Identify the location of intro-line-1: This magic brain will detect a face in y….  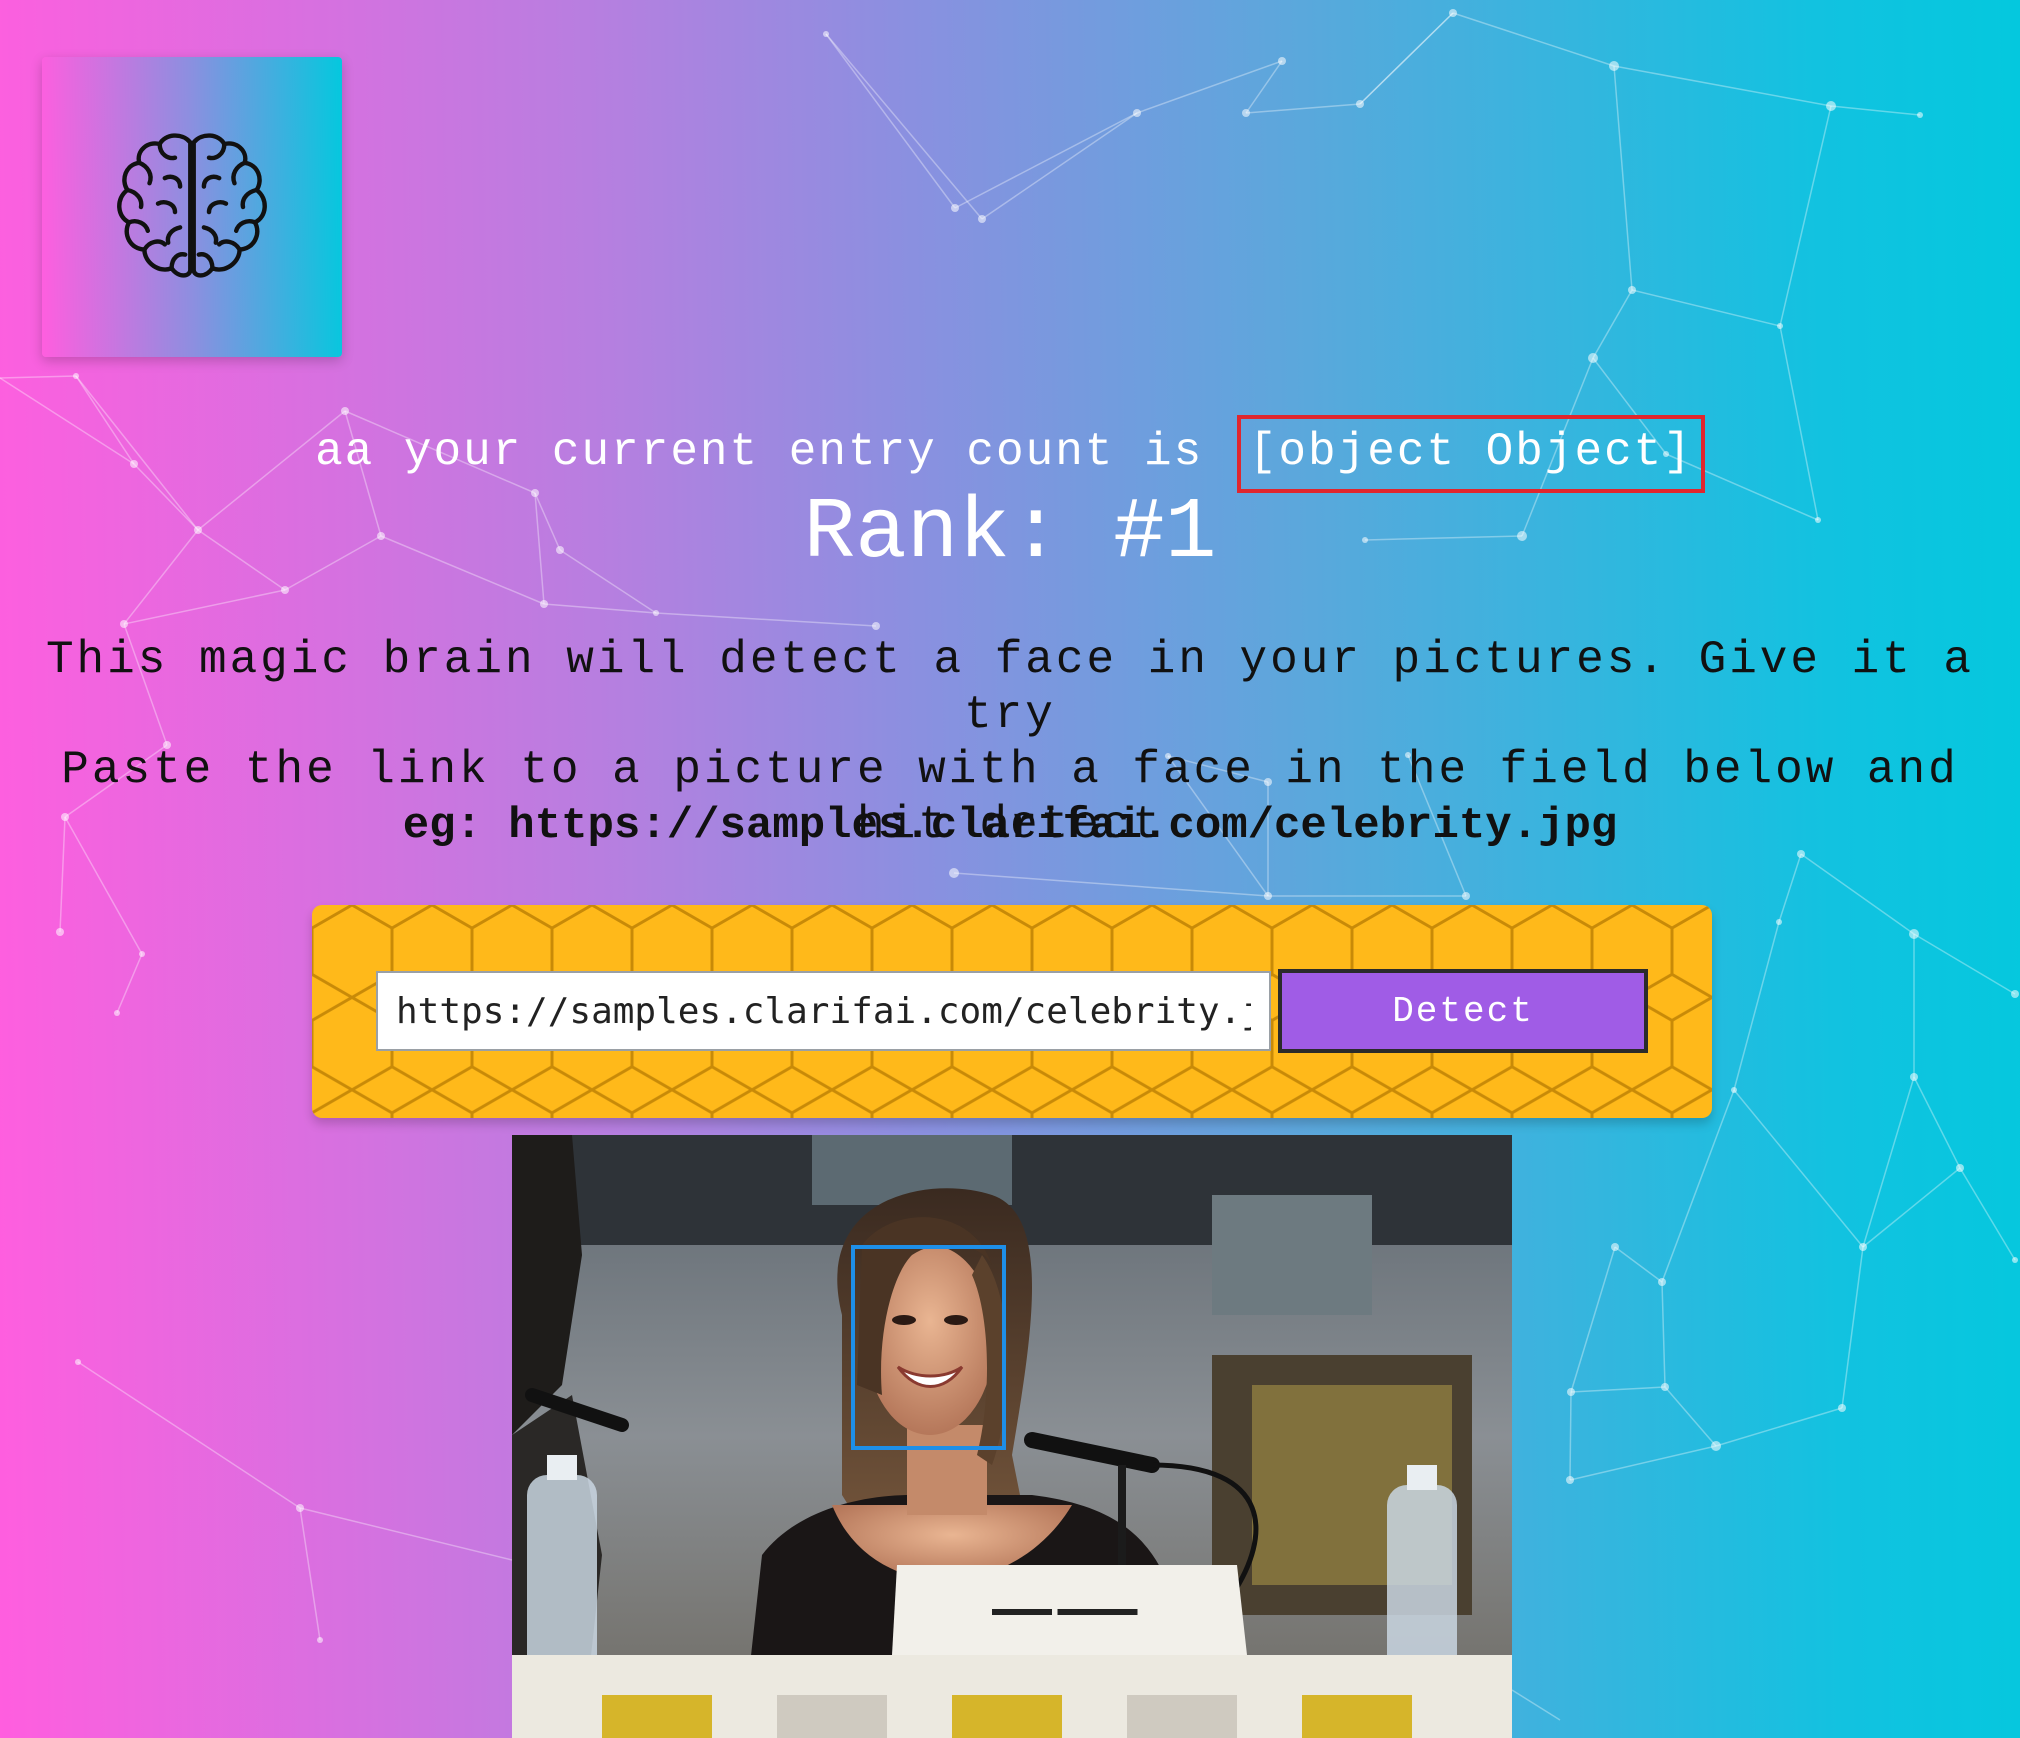
(1010, 687).